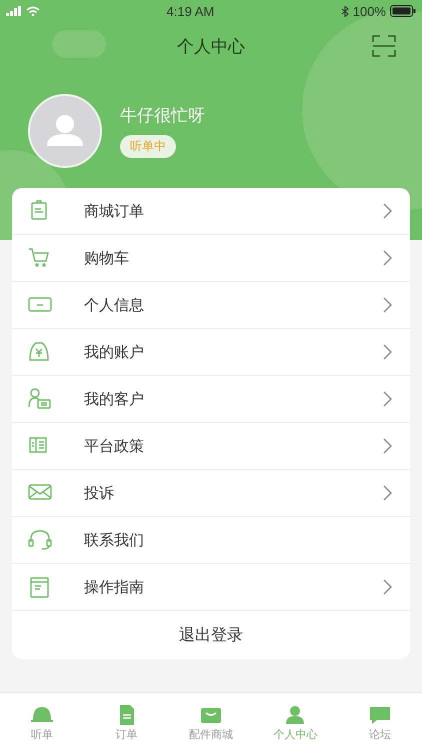 Image resolution: width=422 pixels, height=751 pixels. What do you see at coordinates (114, 211) in the screenshot?
I see `menu-label: 商城订单` at bounding box center [114, 211].